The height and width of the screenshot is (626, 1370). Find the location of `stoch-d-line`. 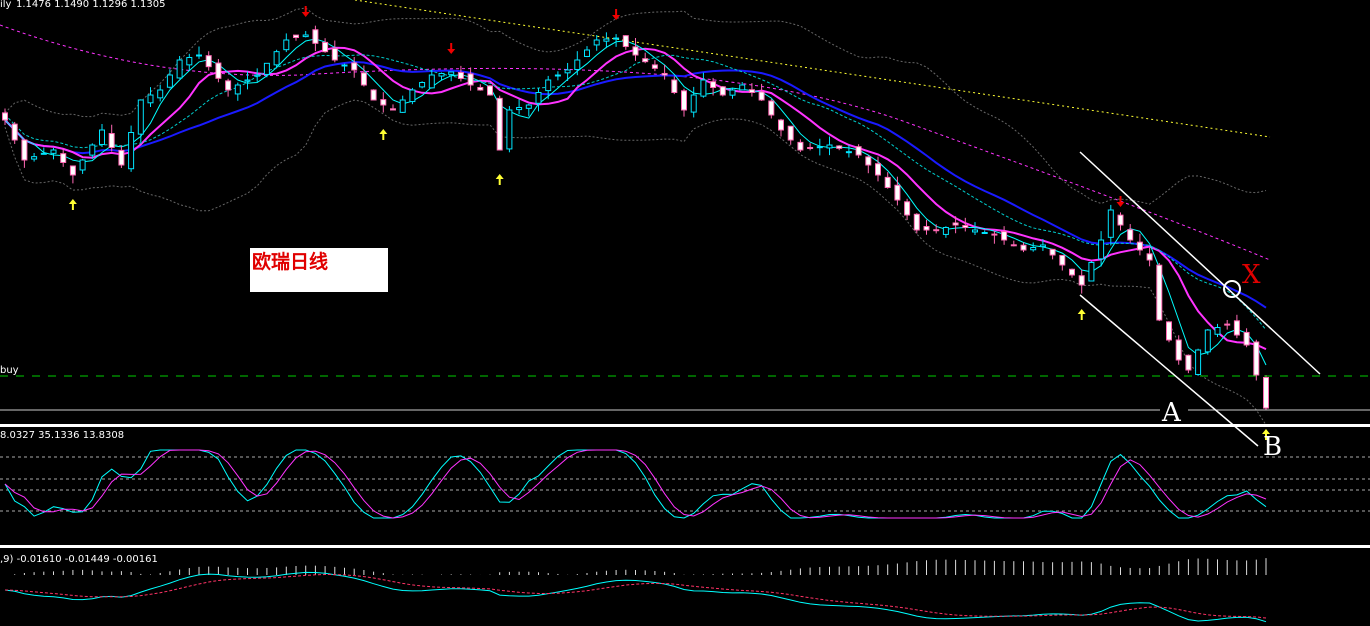

stoch-d-line is located at coordinates (635, 484).